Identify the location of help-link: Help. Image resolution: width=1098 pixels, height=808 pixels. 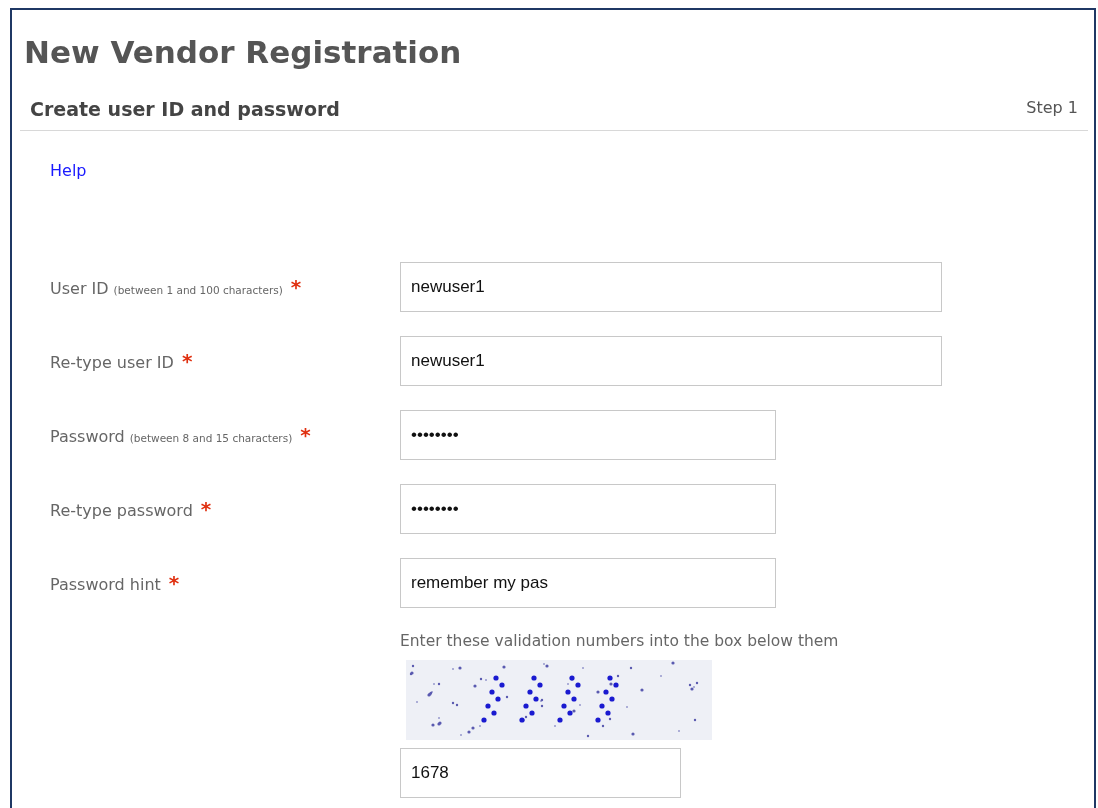
(68, 170).